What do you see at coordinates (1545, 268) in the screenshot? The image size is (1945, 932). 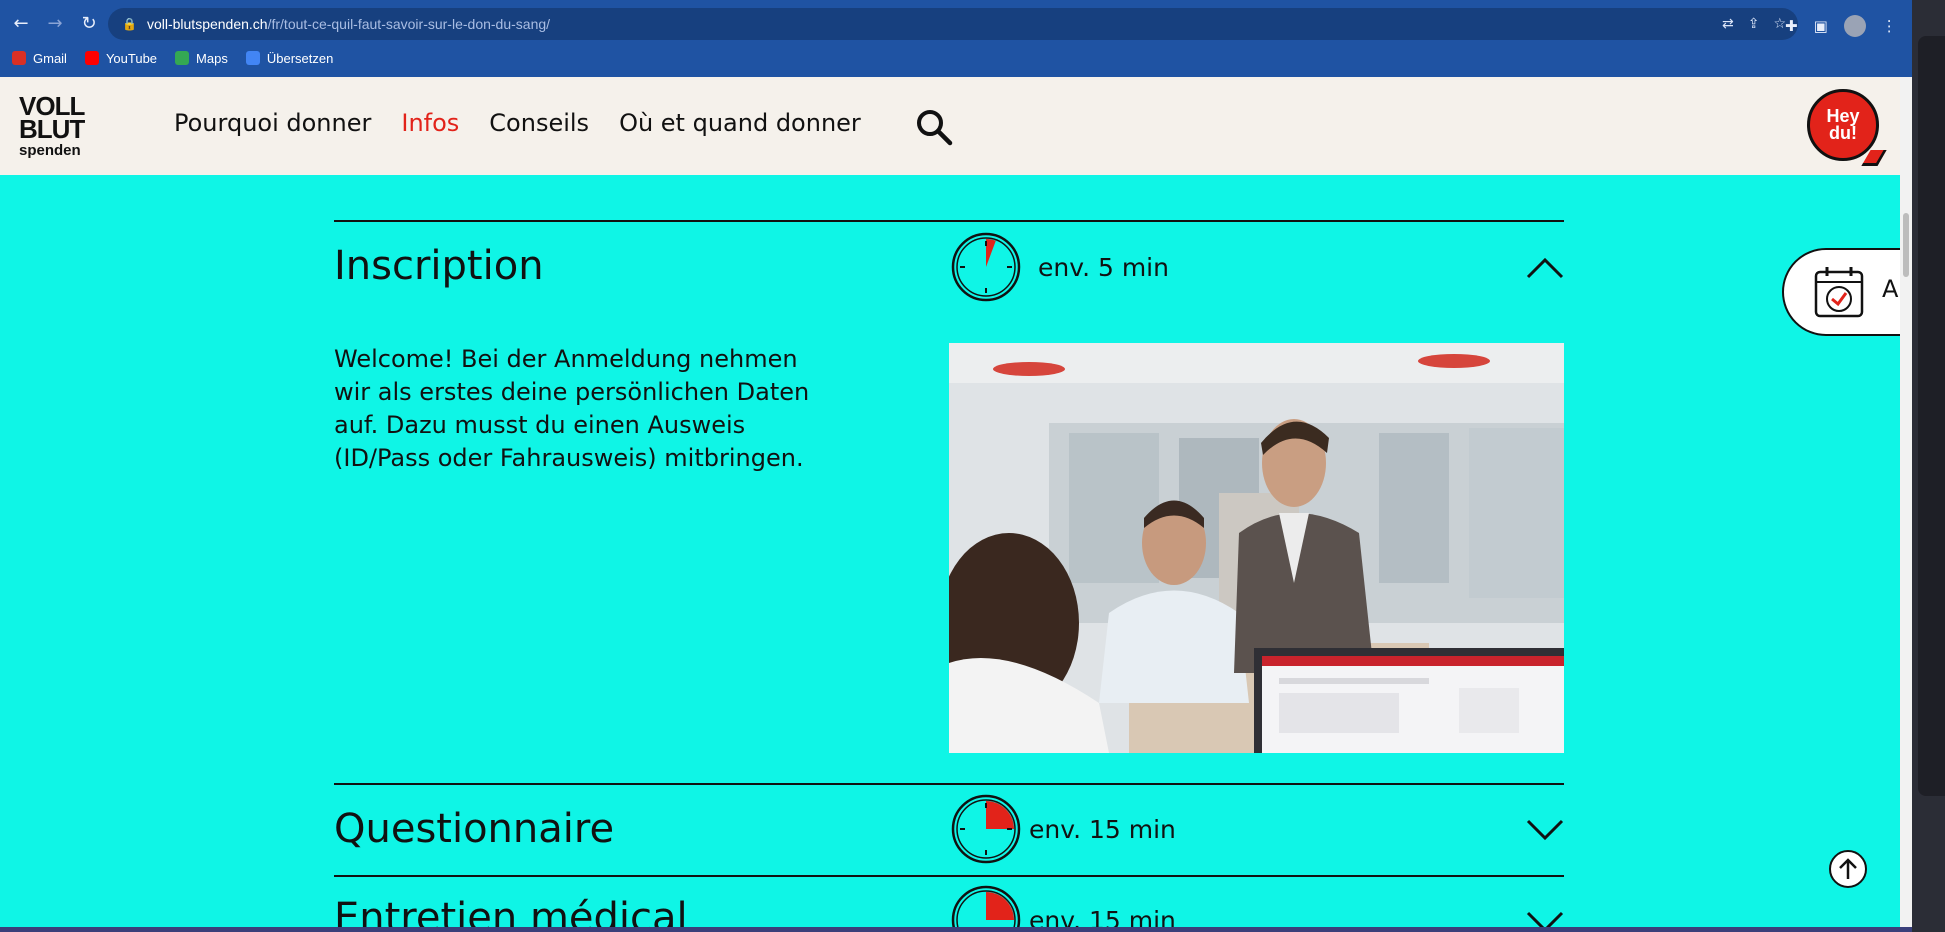 I see `chevron-up-icon` at bounding box center [1545, 268].